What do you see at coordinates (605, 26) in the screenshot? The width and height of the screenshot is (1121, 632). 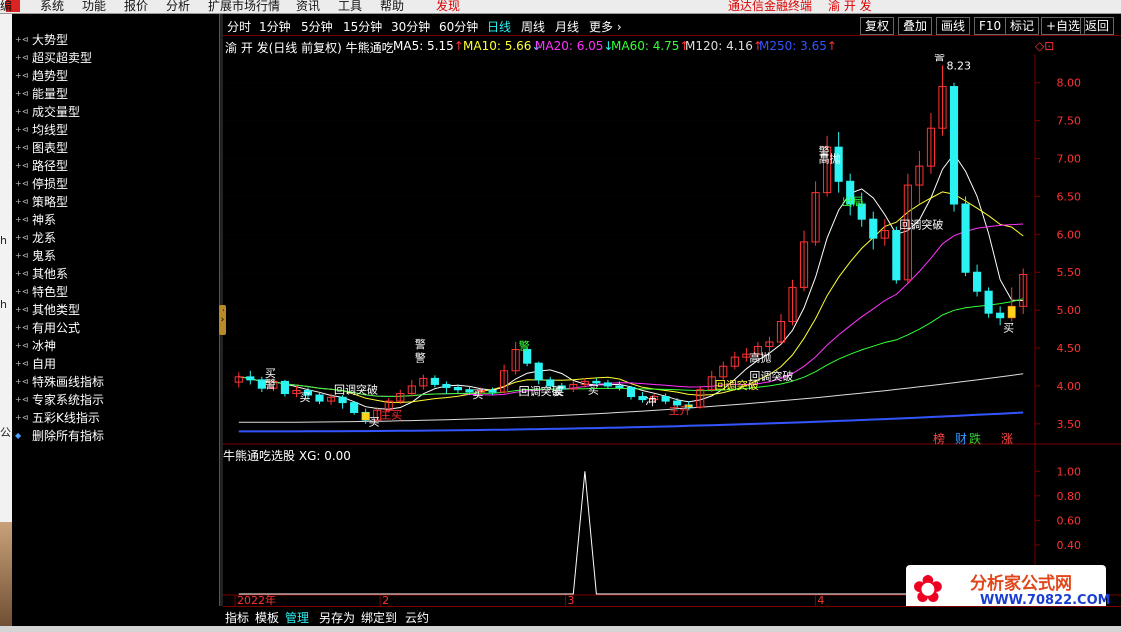 I see `more-periods-button: 更多 ›` at bounding box center [605, 26].